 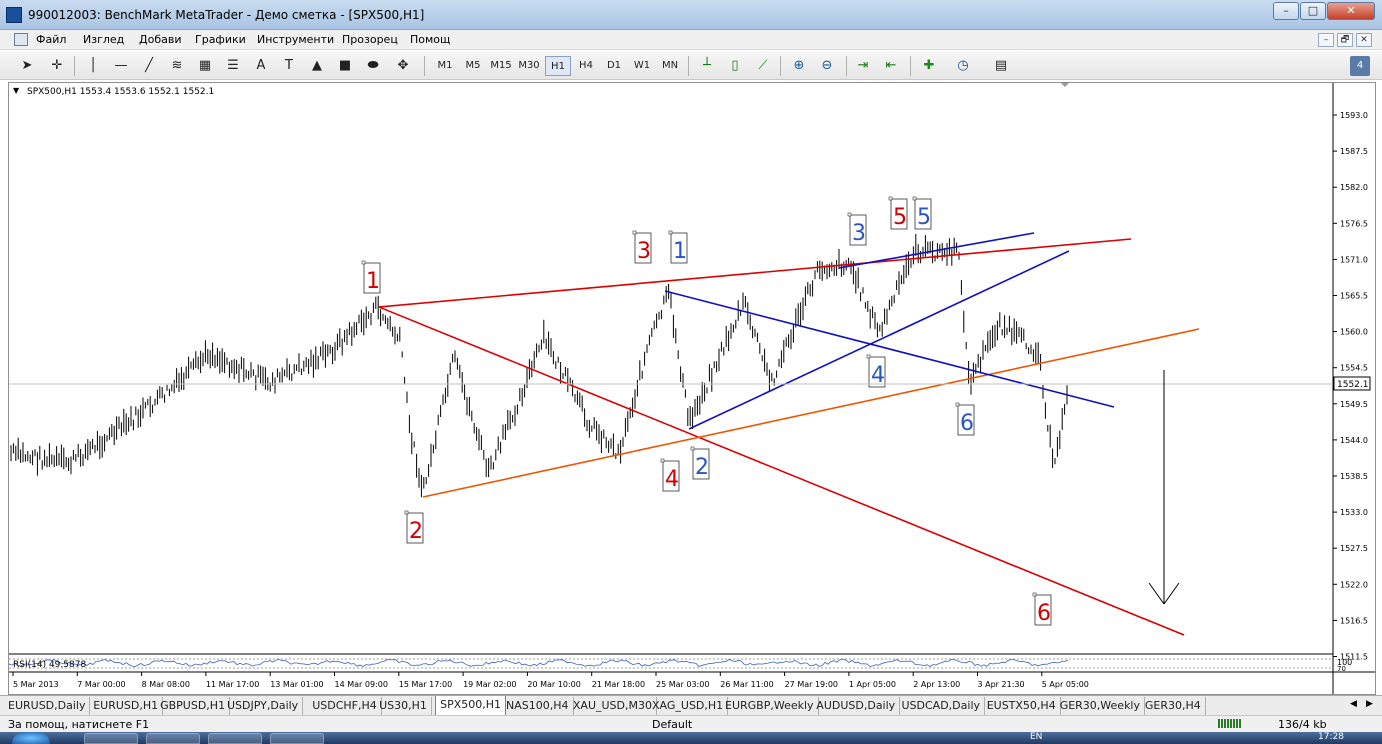 I want to click on windows-taskbar: EN 17:28, so click(x=691, y=738).